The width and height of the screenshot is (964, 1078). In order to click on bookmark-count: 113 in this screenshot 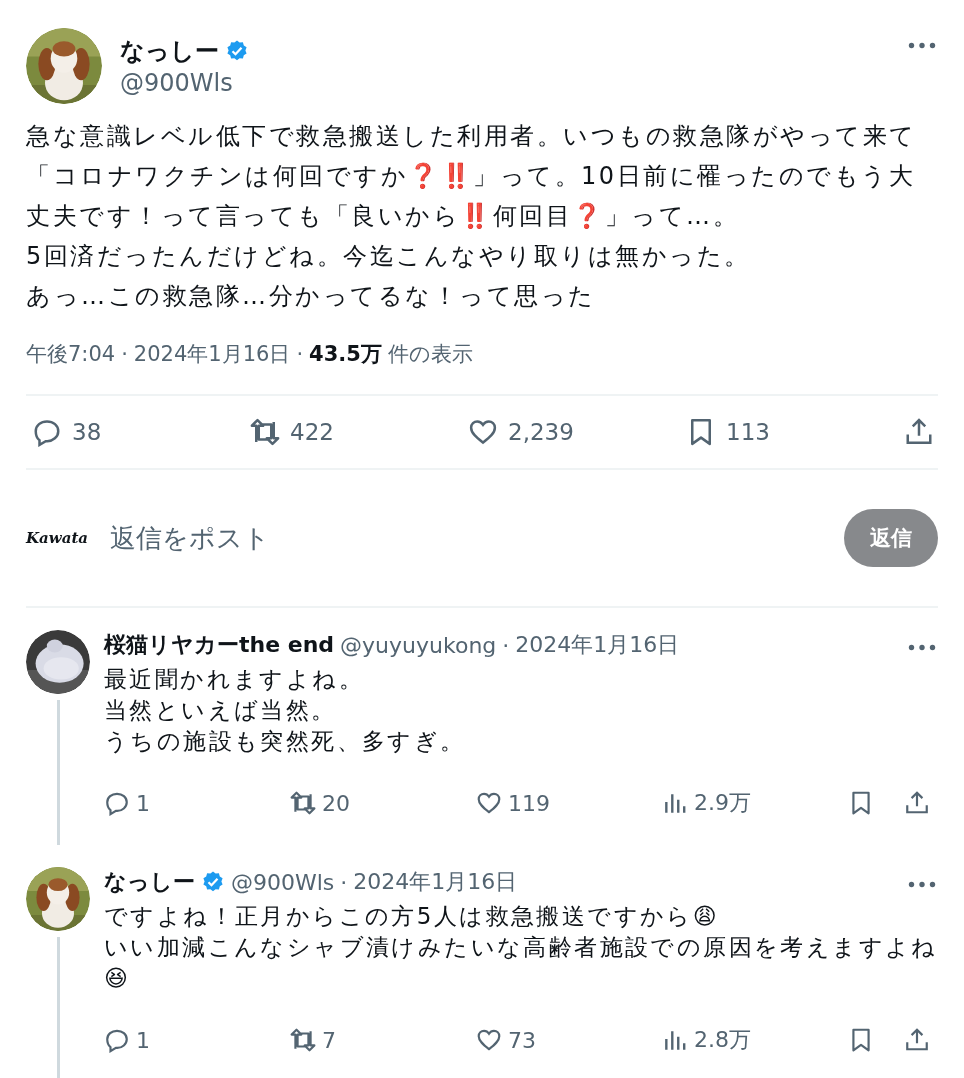, I will do `click(748, 432)`.